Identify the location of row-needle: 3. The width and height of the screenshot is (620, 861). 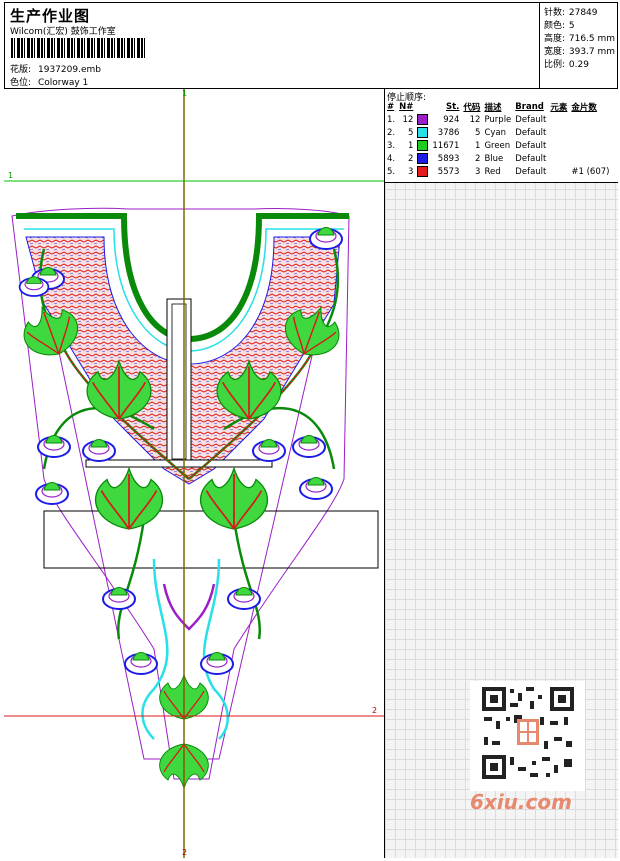
(410, 171).